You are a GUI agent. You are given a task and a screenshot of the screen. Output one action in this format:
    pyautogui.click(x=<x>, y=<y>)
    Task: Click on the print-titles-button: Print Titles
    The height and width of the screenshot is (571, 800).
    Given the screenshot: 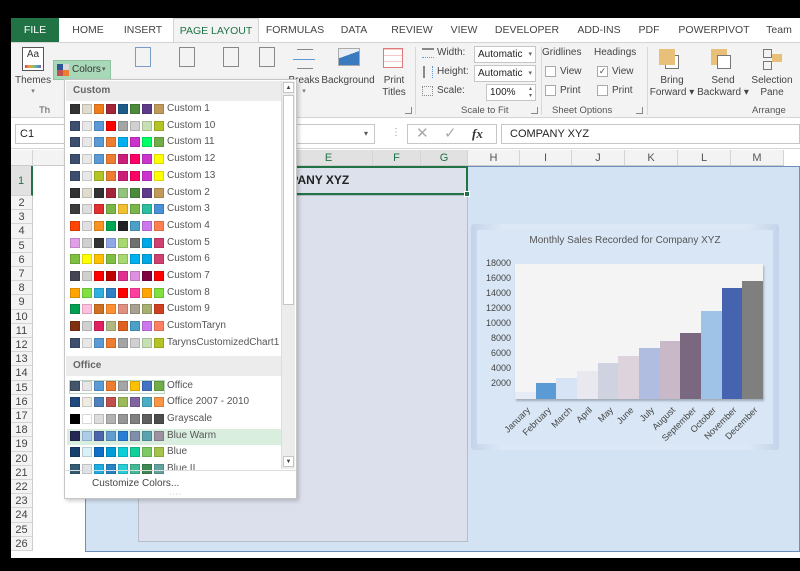 What is the action you would take?
    pyautogui.click(x=394, y=74)
    